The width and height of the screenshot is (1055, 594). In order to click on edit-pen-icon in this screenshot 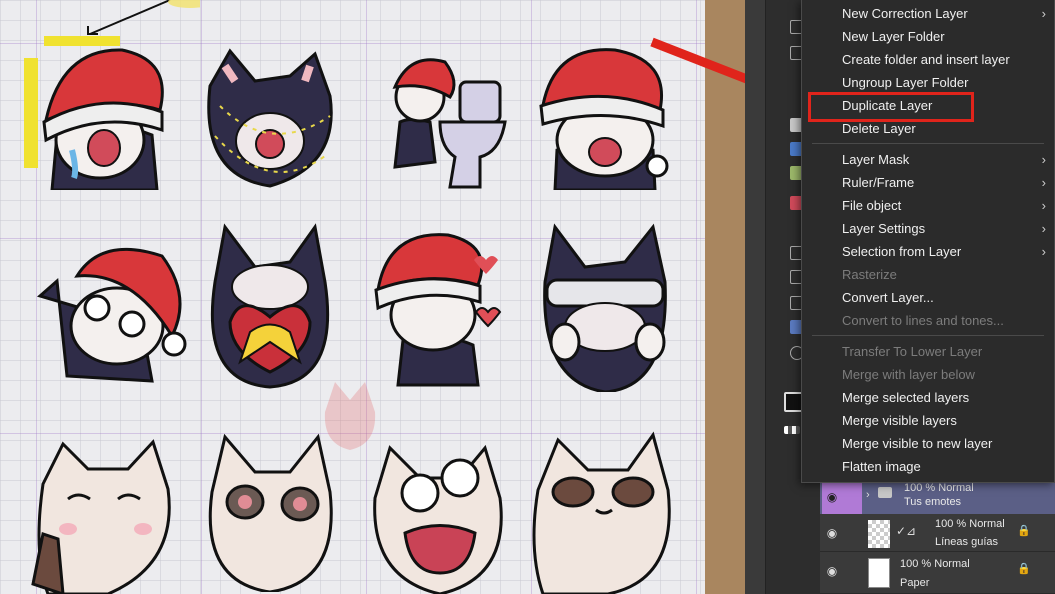, I will do `click(852, 497)`.